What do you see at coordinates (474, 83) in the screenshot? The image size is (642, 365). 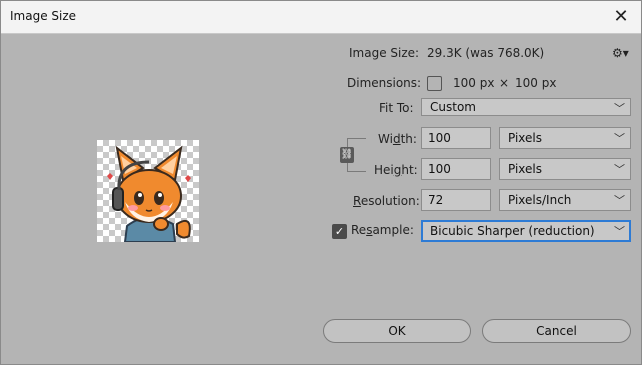 I see `dimensions-width-value: 100 px` at bounding box center [474, 83].